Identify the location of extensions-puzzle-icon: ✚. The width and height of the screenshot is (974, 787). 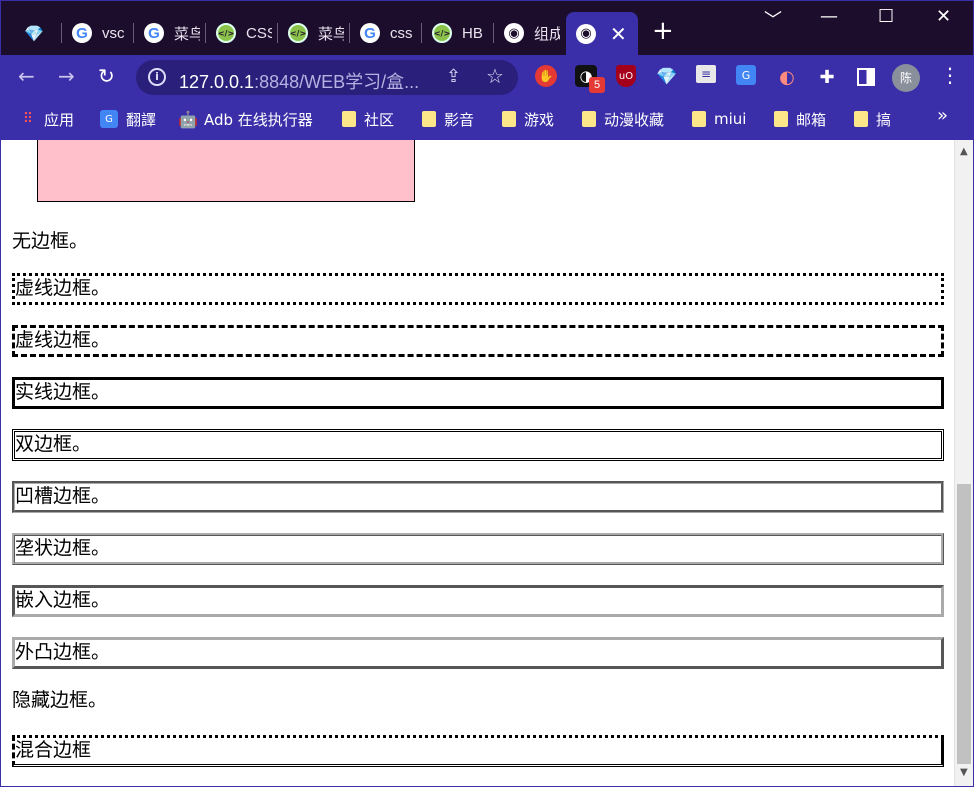
(827, 77).